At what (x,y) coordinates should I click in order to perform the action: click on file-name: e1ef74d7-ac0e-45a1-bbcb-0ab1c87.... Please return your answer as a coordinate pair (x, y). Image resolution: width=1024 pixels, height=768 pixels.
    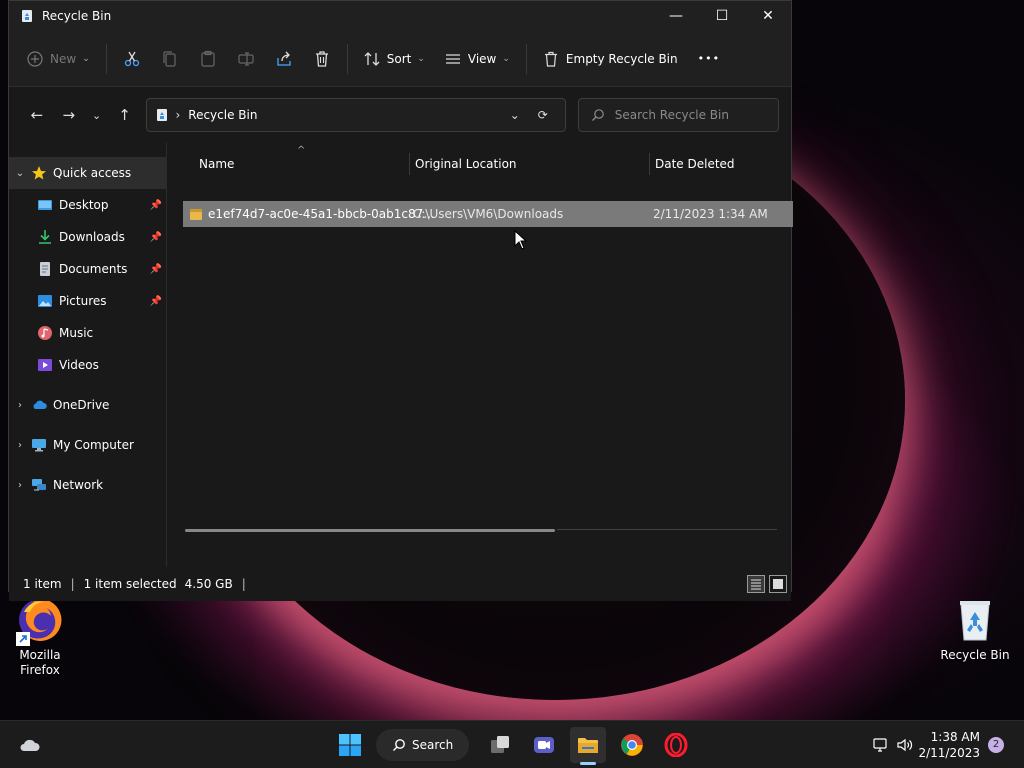
    Looking at the image, I should click on (321, 214).